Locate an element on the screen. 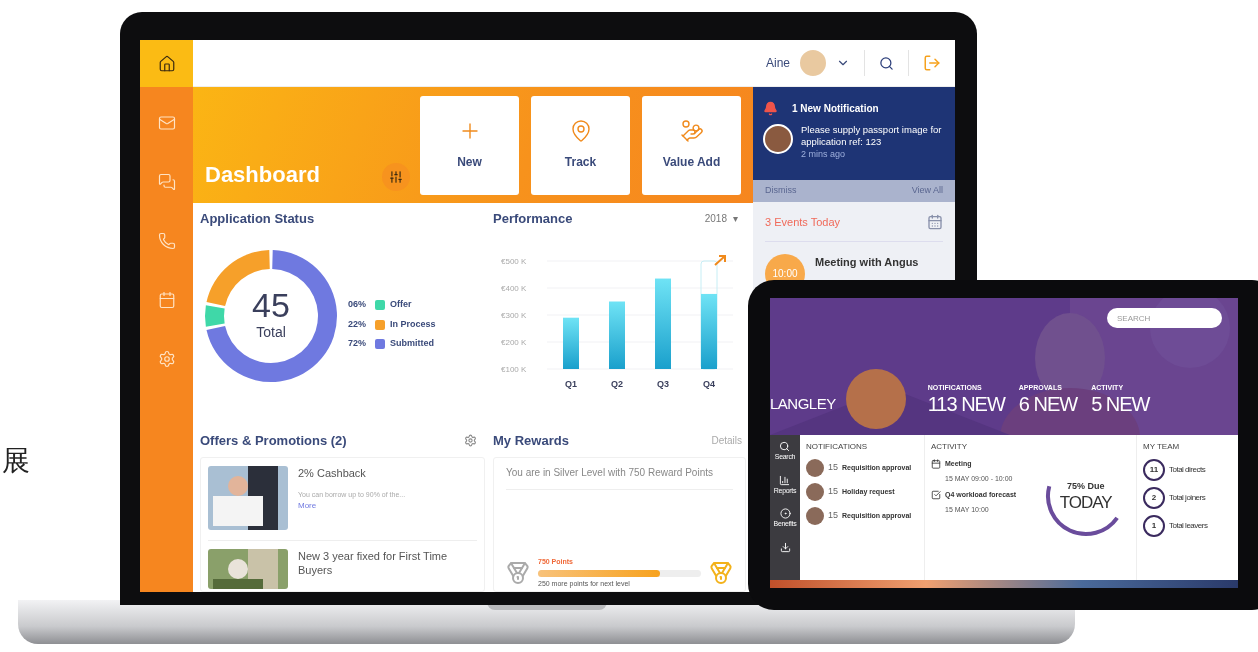 The width and height of the screenshot is (1258, 652). total-label: Total is located at coordinates (271, 332).